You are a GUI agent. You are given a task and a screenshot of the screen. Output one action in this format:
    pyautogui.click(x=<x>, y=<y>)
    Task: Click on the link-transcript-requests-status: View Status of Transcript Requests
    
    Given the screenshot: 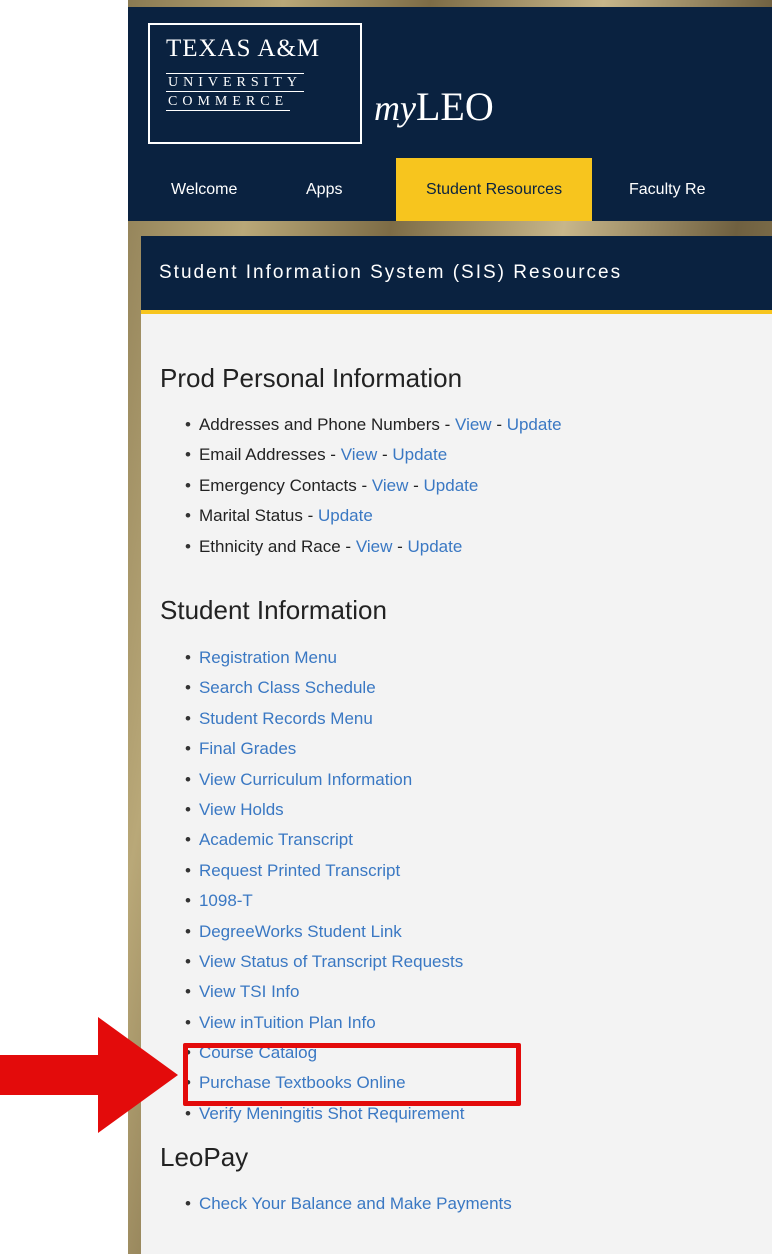 What is the action you would take?
    pyautogui.click(x=331, y=961)
    